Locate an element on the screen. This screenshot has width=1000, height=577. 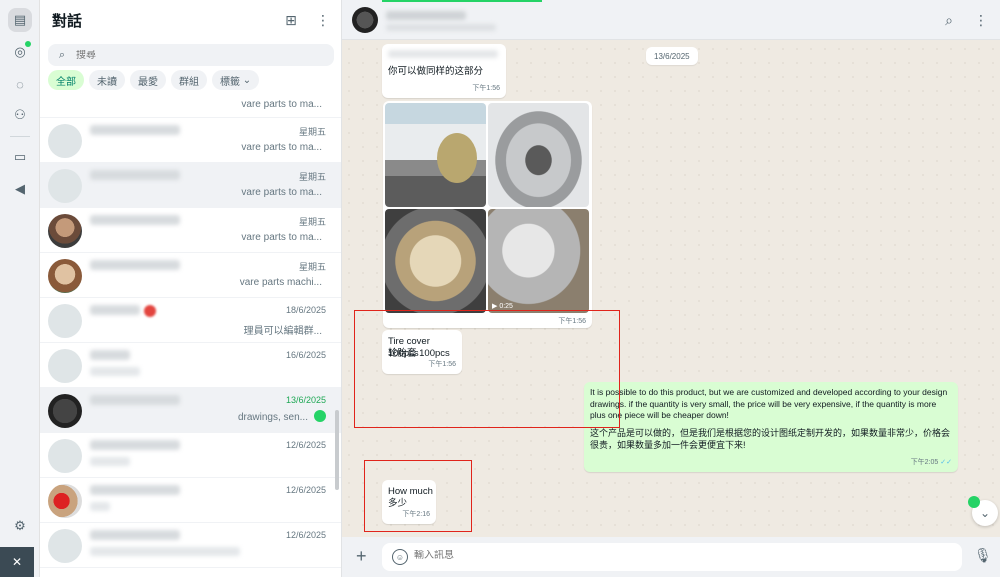
chat-list-header: 對話 ⊞ ⋮ is located at coordinates (190, 20).